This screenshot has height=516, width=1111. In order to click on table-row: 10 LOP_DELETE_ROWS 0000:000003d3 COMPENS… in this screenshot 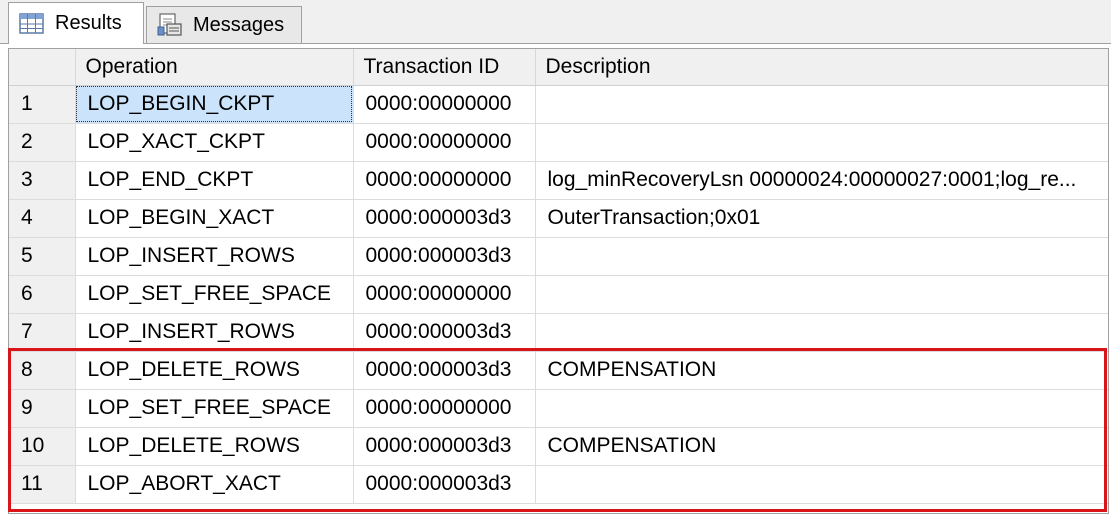, I will do `click(558, 446)`.